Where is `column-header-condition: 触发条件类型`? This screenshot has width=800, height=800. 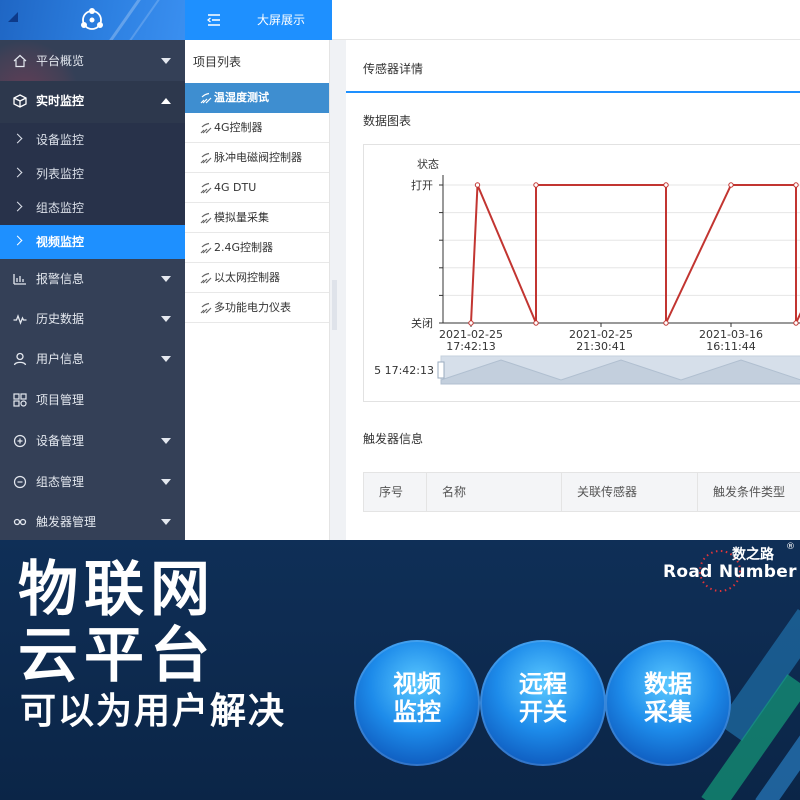 column-header-condition: 触发条件类型 is located at coordinates (749, 492).